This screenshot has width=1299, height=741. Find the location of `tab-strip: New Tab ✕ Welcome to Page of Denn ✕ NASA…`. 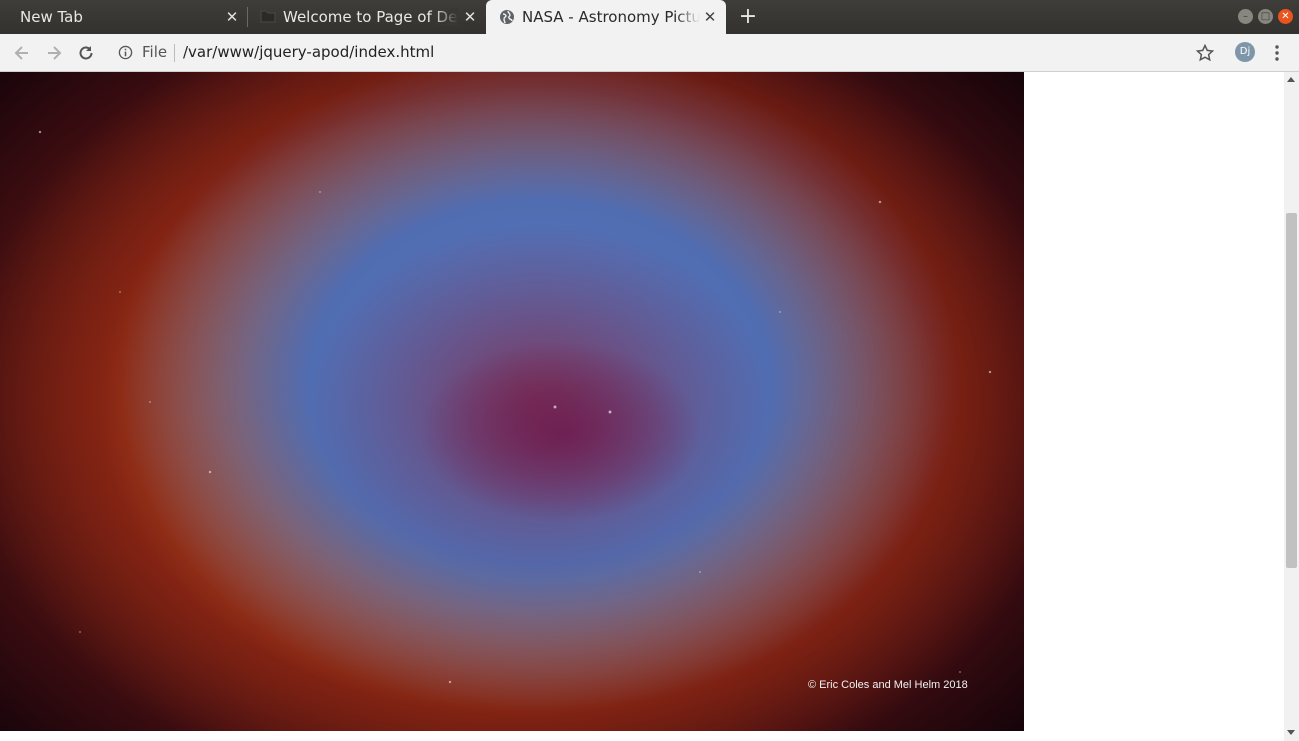

tab-strip: New Tab ✕ Welcome to Page of Denn ✕ NASA… is located at coordinates (649, 17).